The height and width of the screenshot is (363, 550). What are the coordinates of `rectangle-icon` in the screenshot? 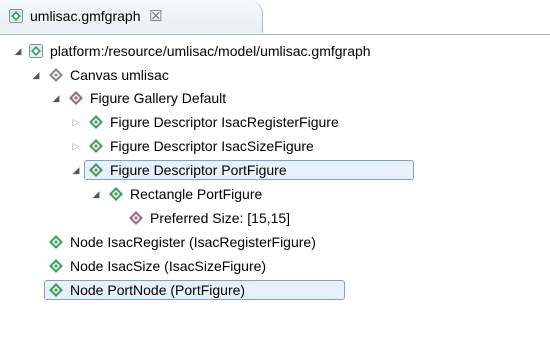 It's located at (116, 194).